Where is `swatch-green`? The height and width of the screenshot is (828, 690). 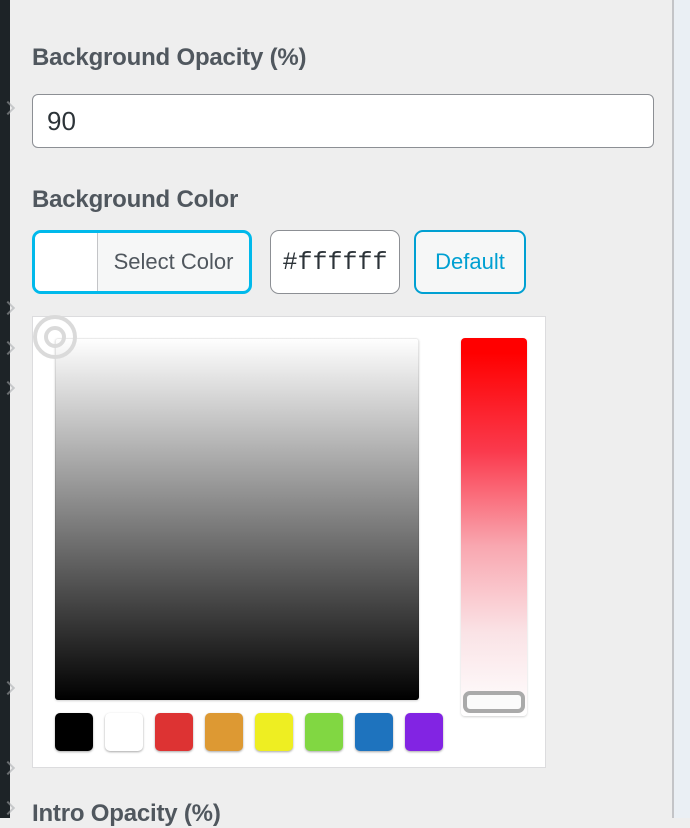 swatch-green is located at coordinates (324, 732).